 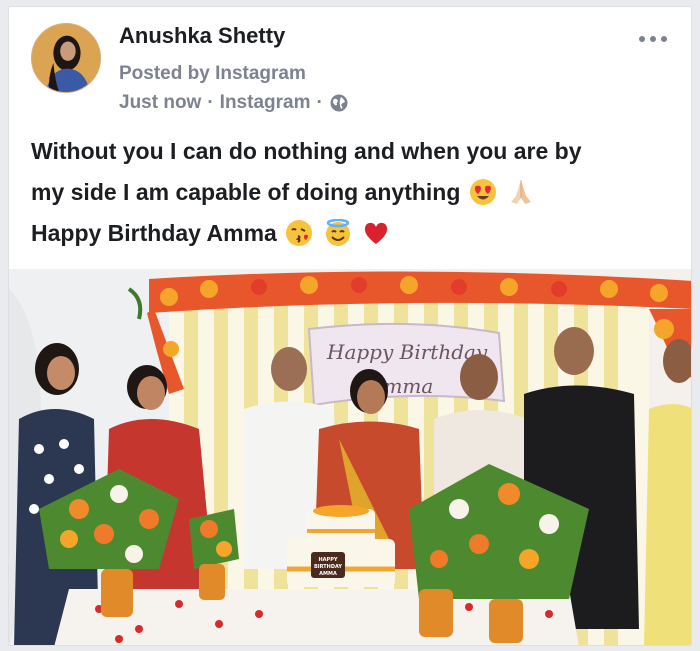 I want to click on cake-topper-line-1: HAPPY, so click(x=327, y=560).